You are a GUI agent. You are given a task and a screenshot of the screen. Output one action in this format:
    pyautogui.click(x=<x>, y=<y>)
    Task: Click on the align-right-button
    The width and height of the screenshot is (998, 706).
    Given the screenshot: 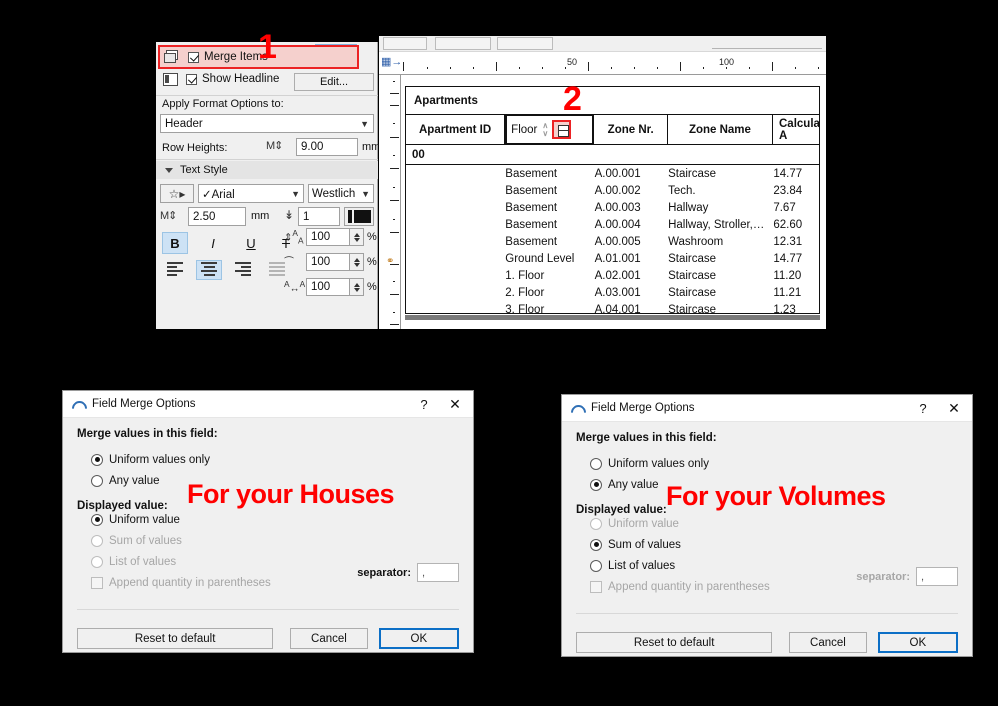 What is the action you would take?
    pyautogui.click(x=243, y=270)
    